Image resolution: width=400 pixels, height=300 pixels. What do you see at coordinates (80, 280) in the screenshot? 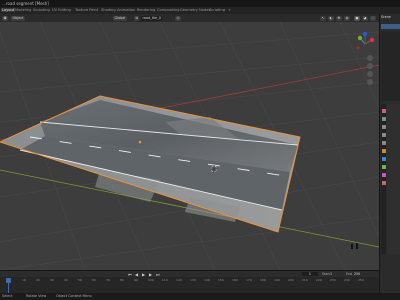
I see `frame-tick-label: 50` at bounding box center [80, 280].